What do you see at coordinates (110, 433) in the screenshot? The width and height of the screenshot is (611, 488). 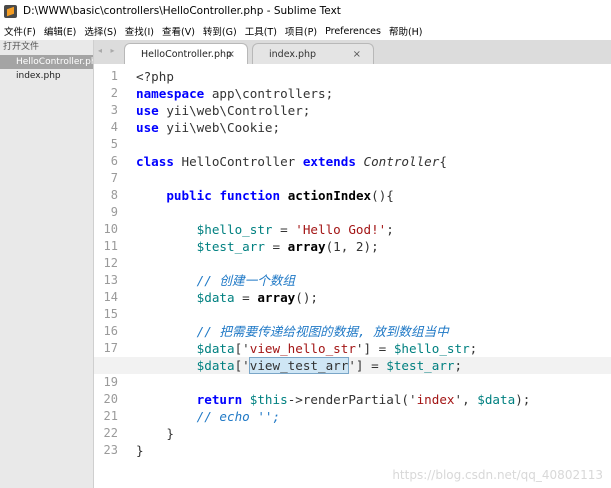 I see `line-number: 22` at bounding box center [110, 433].